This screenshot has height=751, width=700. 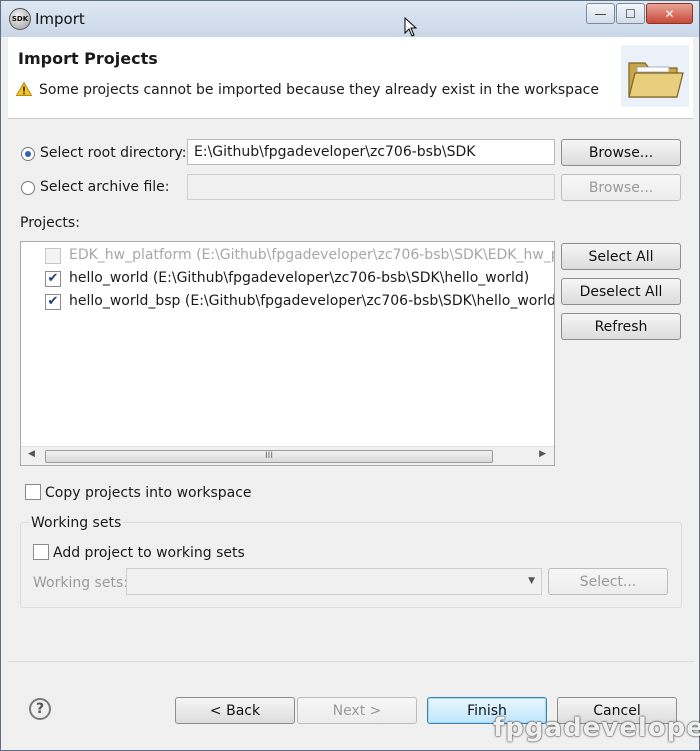 What do you see at coordinates (50, 223) in the screenshot?
I see `projects-label: Projects:` at bounding box center [50, 223].